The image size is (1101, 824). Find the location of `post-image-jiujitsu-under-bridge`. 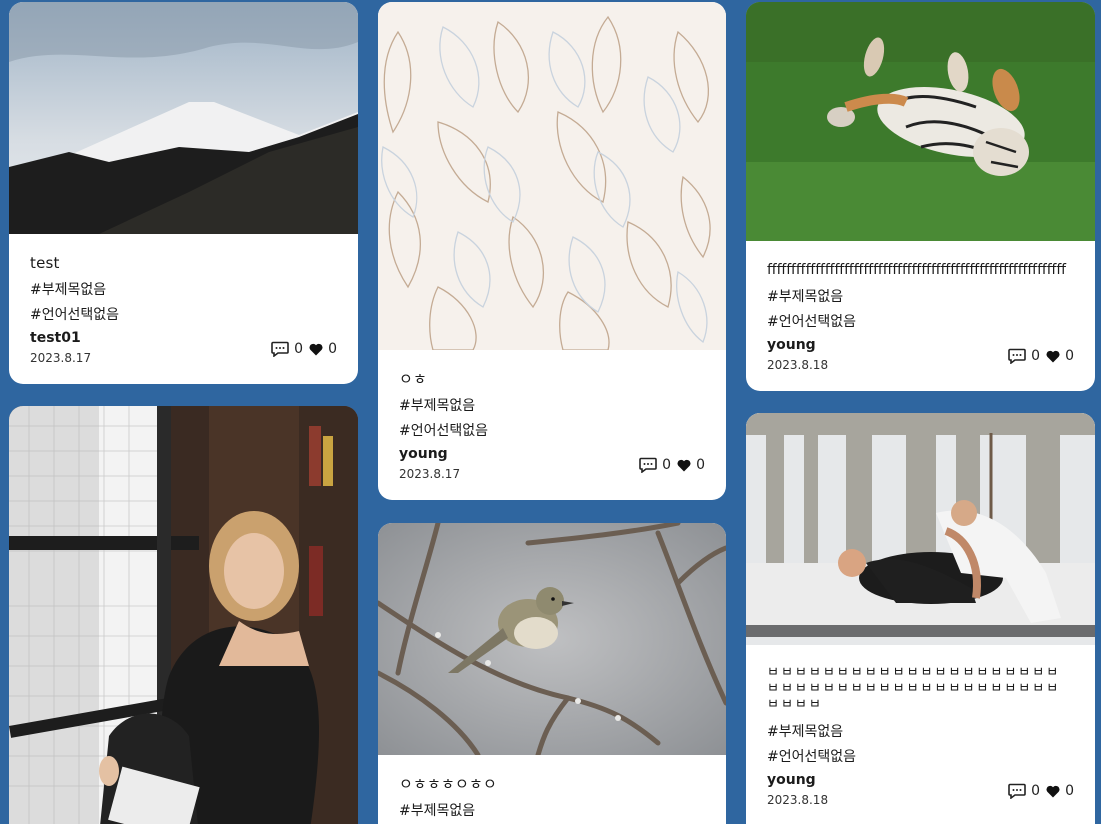

post-image-jiujitsu-under-bridge is located at coordinates (920, 529).